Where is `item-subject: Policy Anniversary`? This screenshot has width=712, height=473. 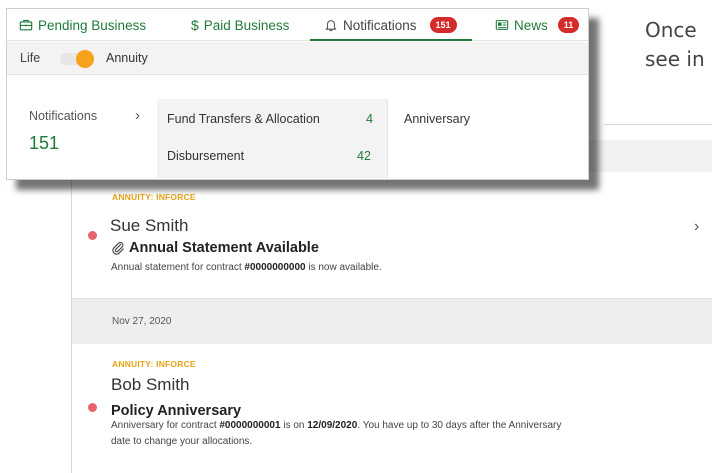 item-subject: Policy Anniversary is located at coordinates (176, 411).